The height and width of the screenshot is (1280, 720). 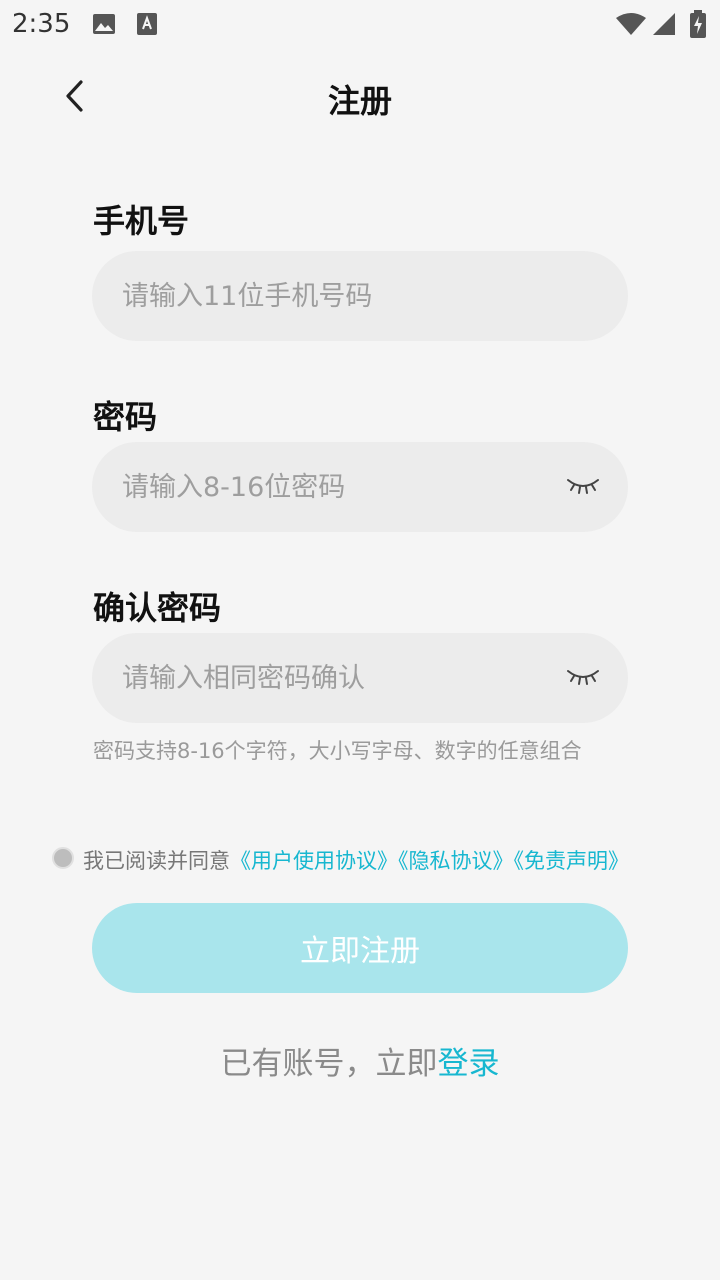 What do you see at coordinates (157, 608) in the screenshot?
I see `confirm-password-label: 确认密码` at bounding box center [157, 608].